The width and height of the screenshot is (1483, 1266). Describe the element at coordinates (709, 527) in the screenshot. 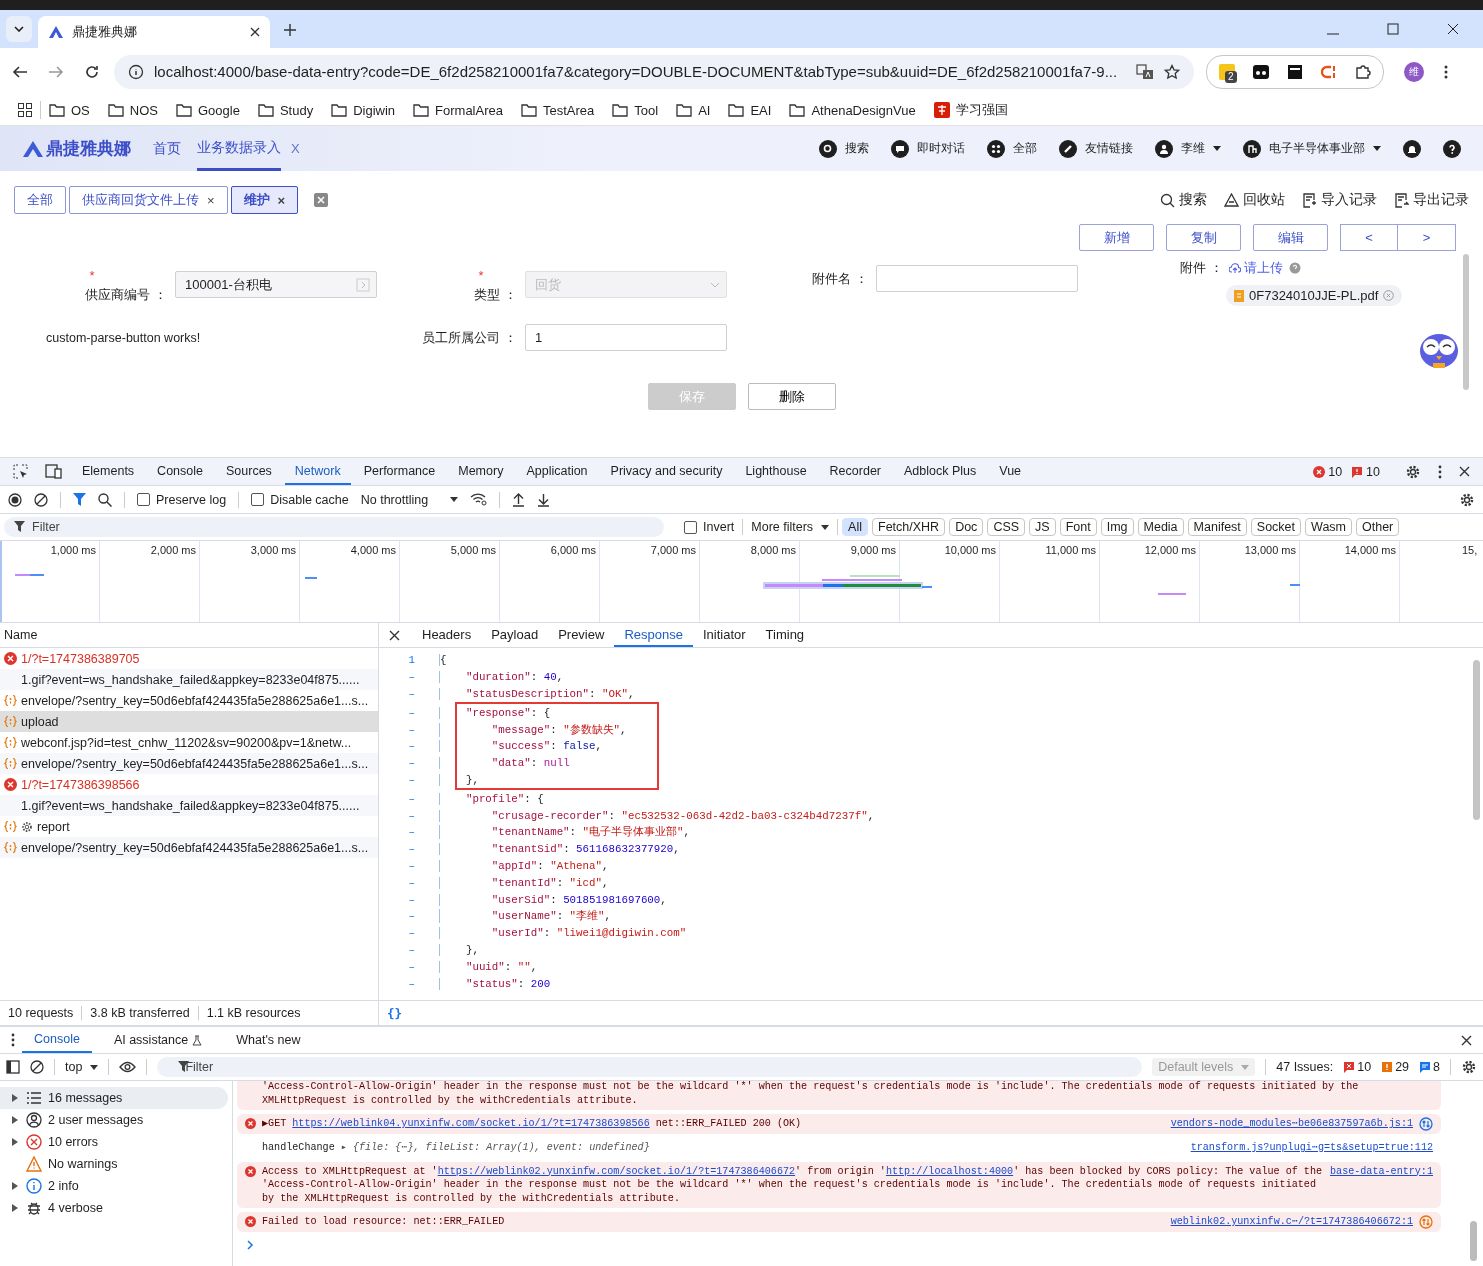

I see `invert-checkbox: Invert` at that location.